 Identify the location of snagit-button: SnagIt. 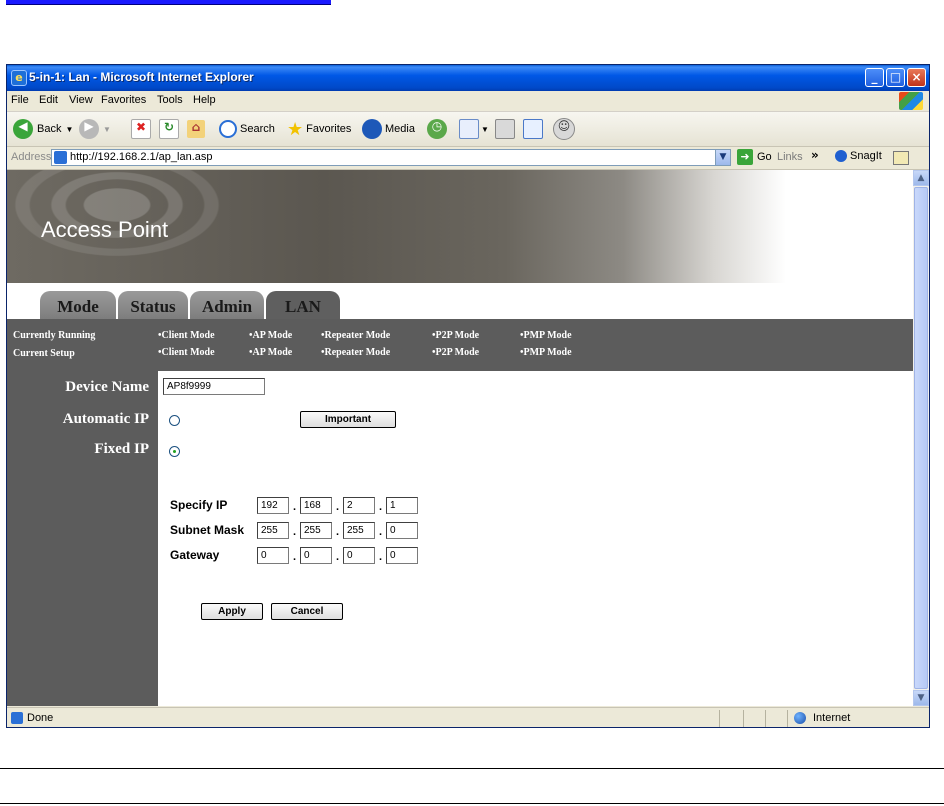
(858, 156).